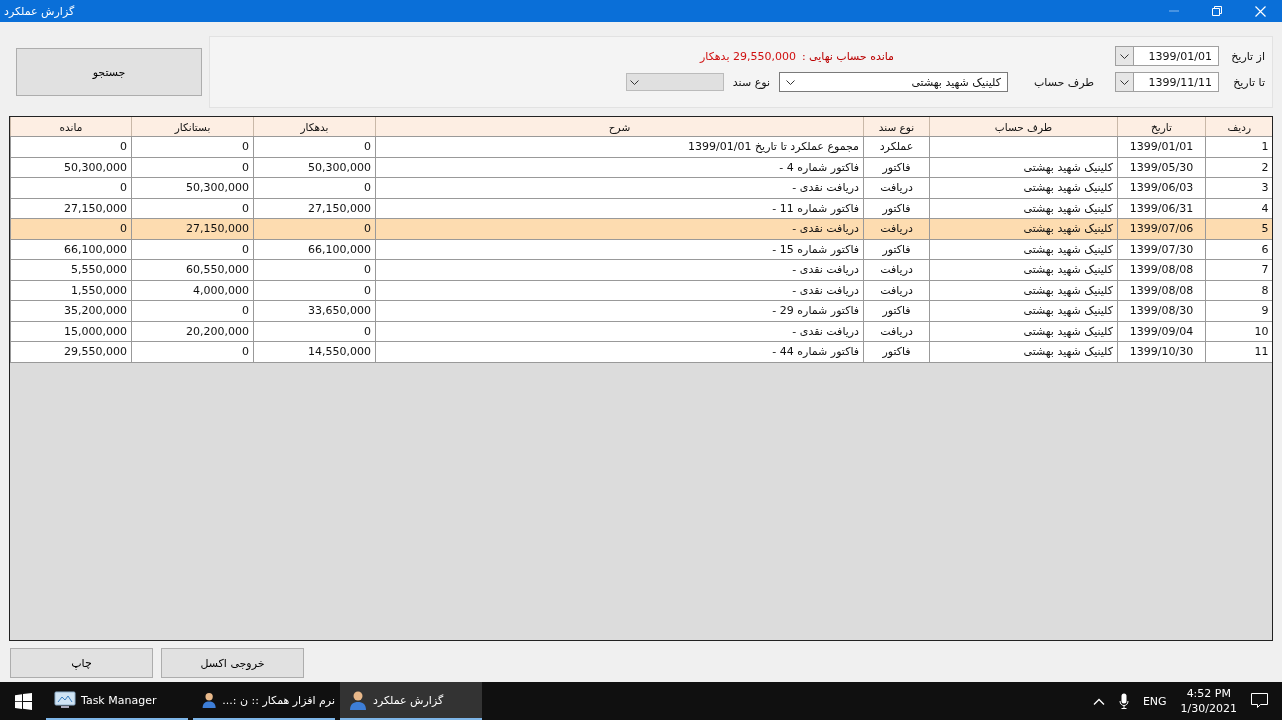  Describe the element at coordinates (619, 167) in the screenshot. I see `table-cell: فاکتور شماره 4 -` at that location.